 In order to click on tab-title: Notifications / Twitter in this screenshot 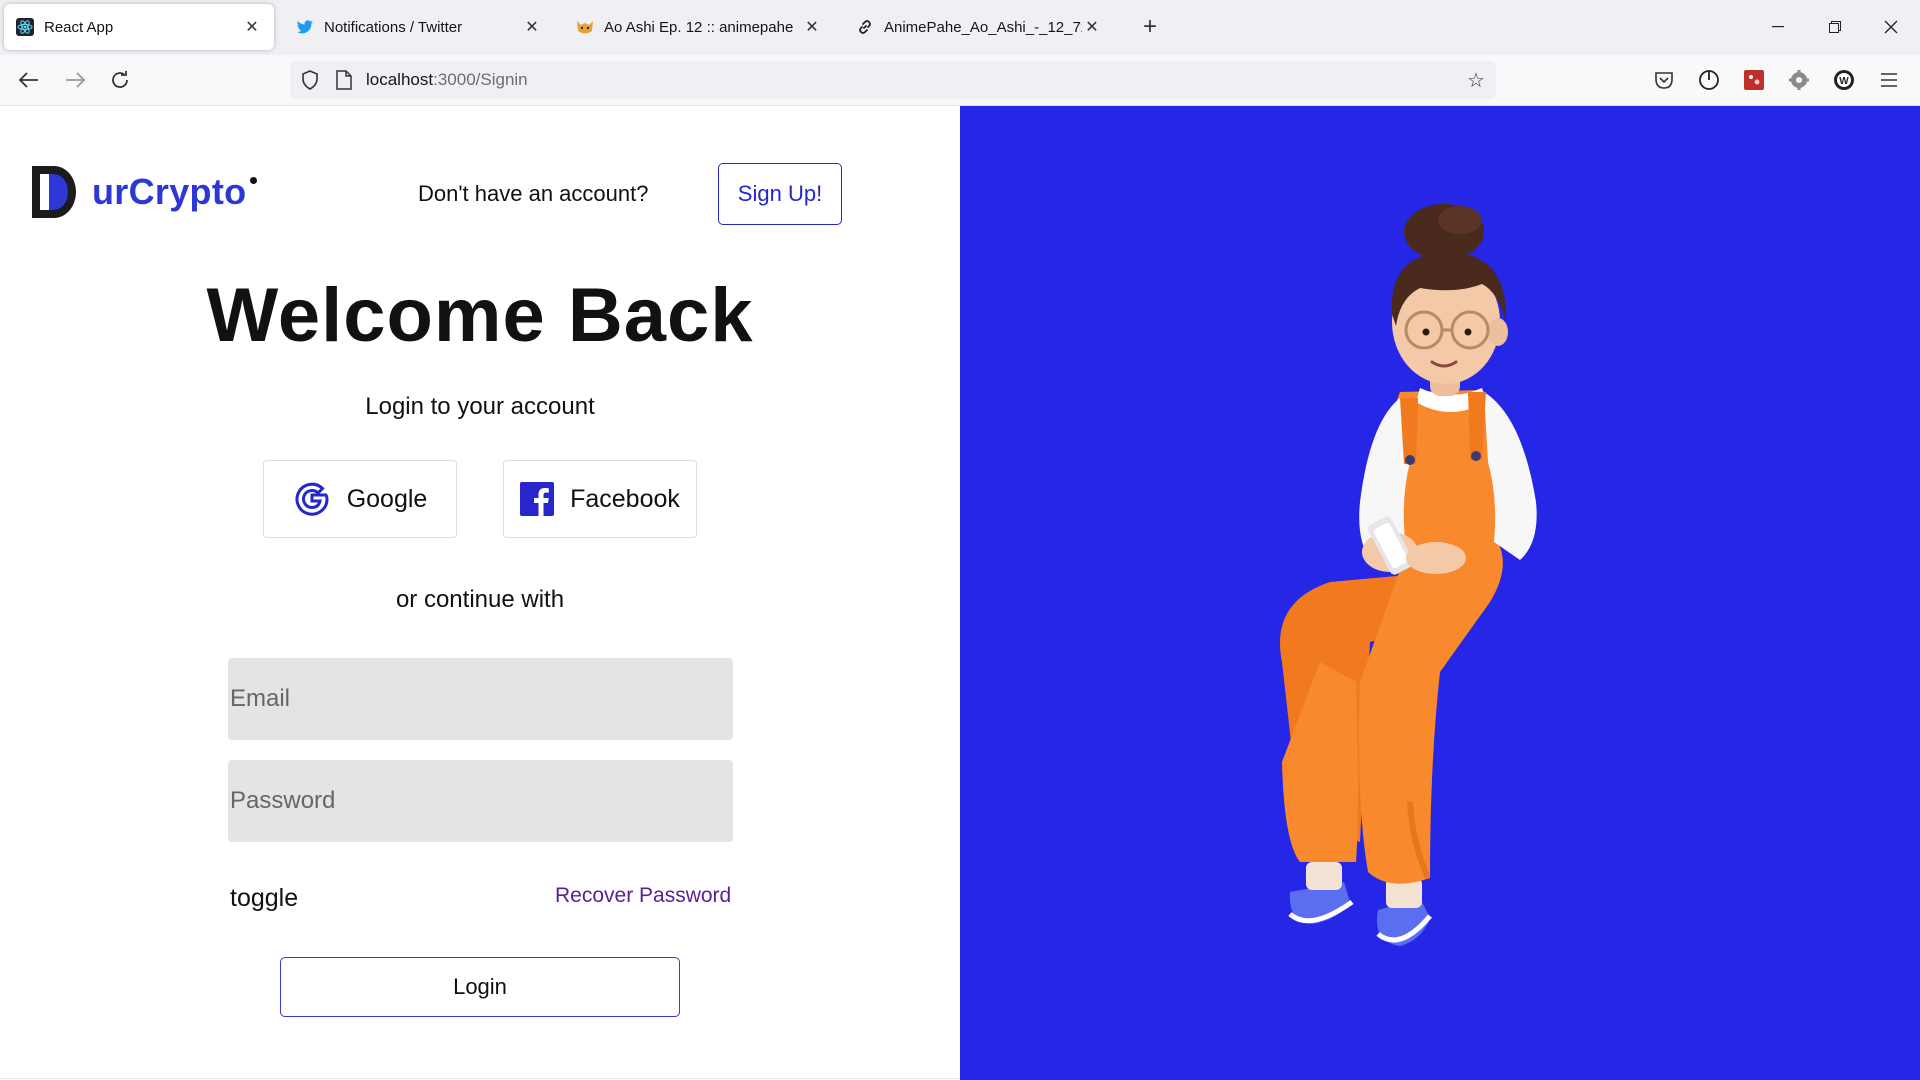, I will do `click(393, 27)`.